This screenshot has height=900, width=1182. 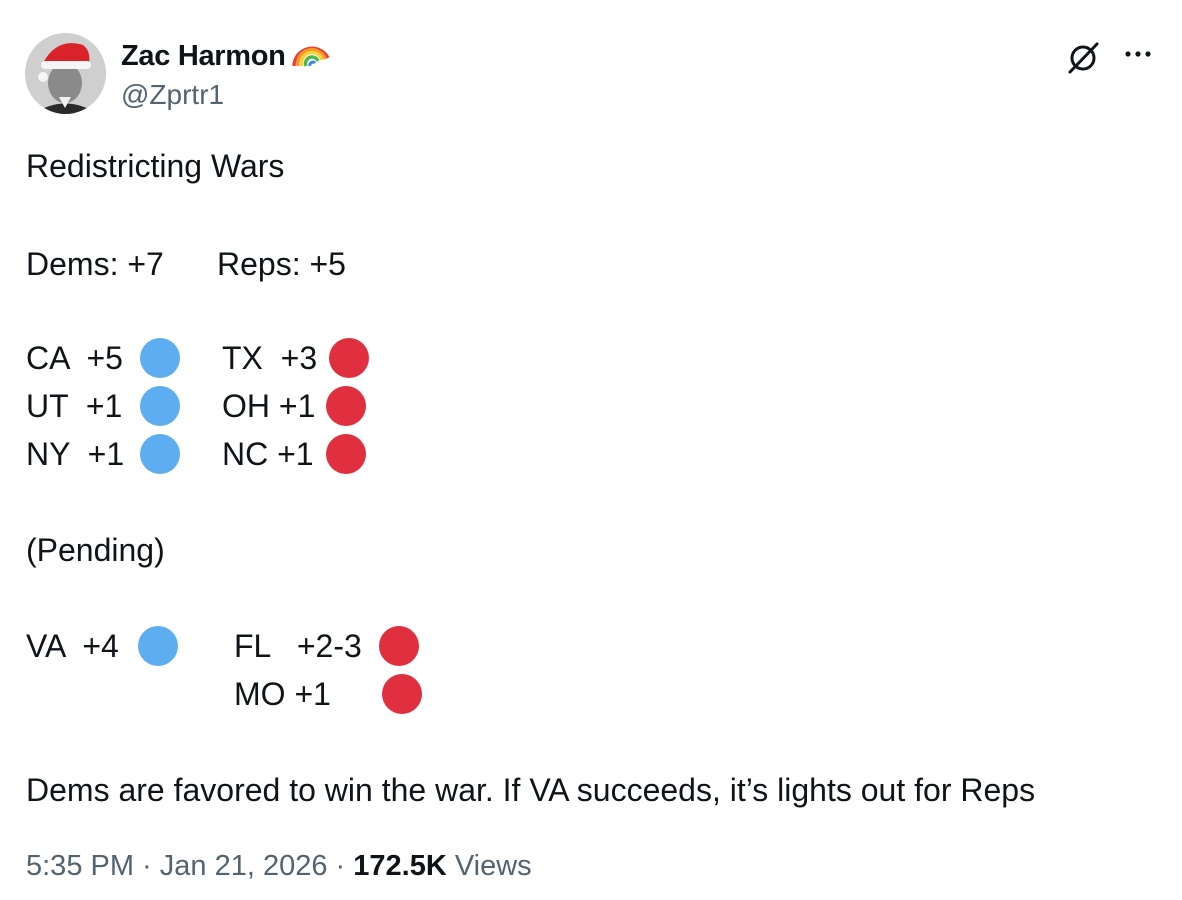 What do you see at coordinates (155, 166) in the screenshot?
I see `post-title: Redistricting Wars` at bounding box center [155, 166].